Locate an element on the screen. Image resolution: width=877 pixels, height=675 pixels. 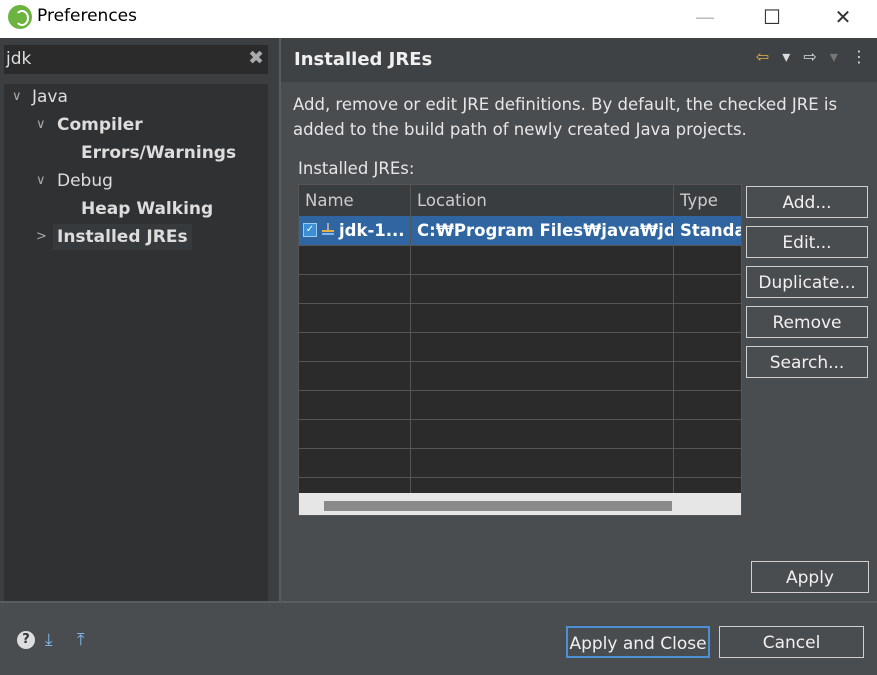
horizontal-scrollbar is located at coordinates (520, 504).